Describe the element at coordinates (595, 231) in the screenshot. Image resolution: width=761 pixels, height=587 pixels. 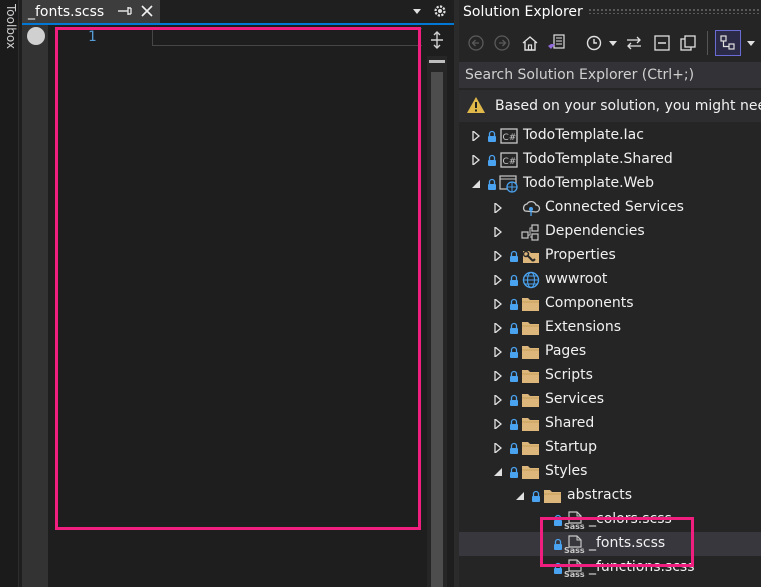
I see `tree-item-label: Dependencies` at that location.